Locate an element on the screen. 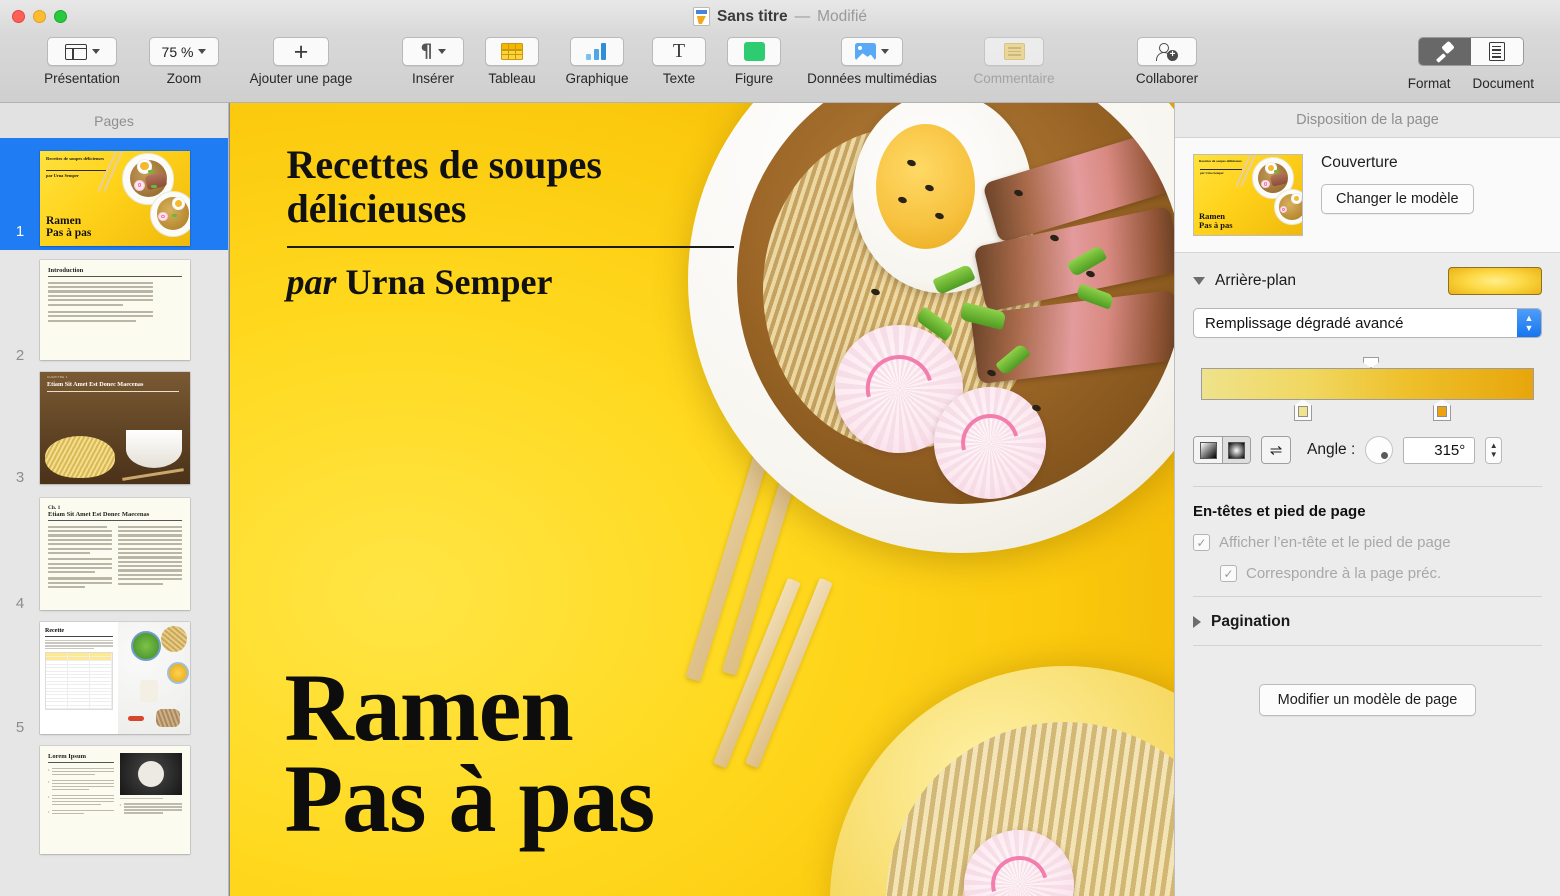  page-thumbnail-5: Recette is located at coordinates (115, 678).